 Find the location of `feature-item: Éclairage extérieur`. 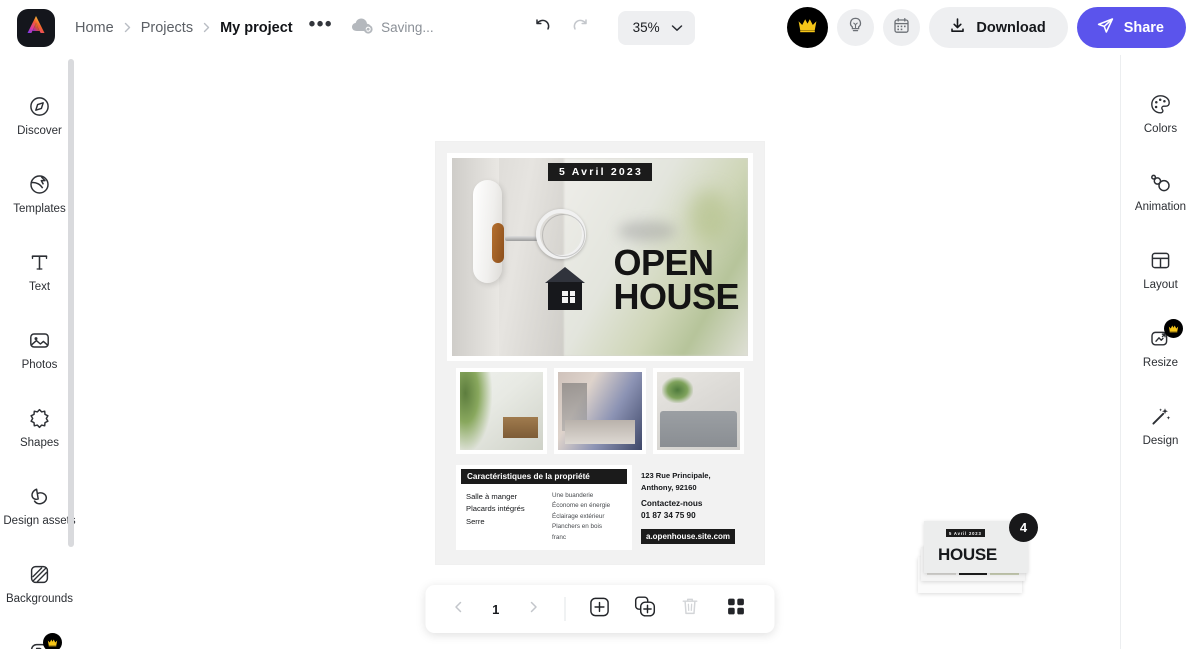

feature-item: Éclairage extérieur is located at coordinates (578, 516).